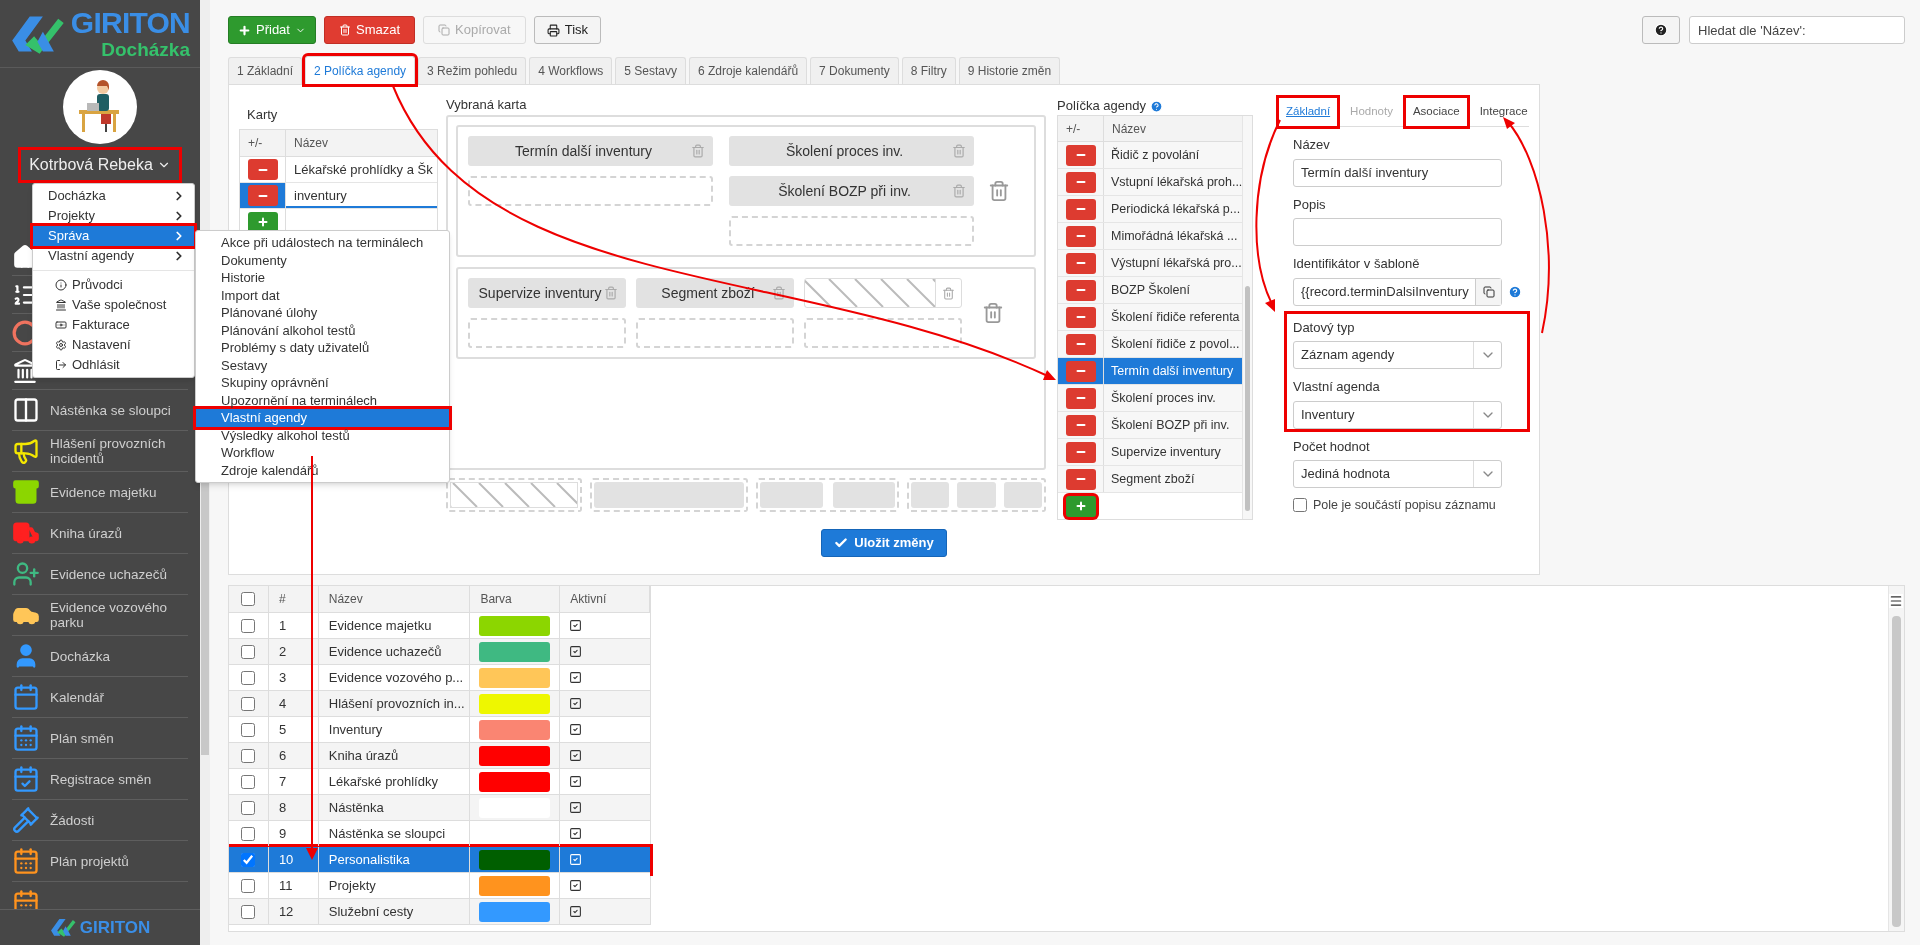 This screenshot has height=945, width=1920. I want to click on menu-item: Workflow, so click(322, 453).